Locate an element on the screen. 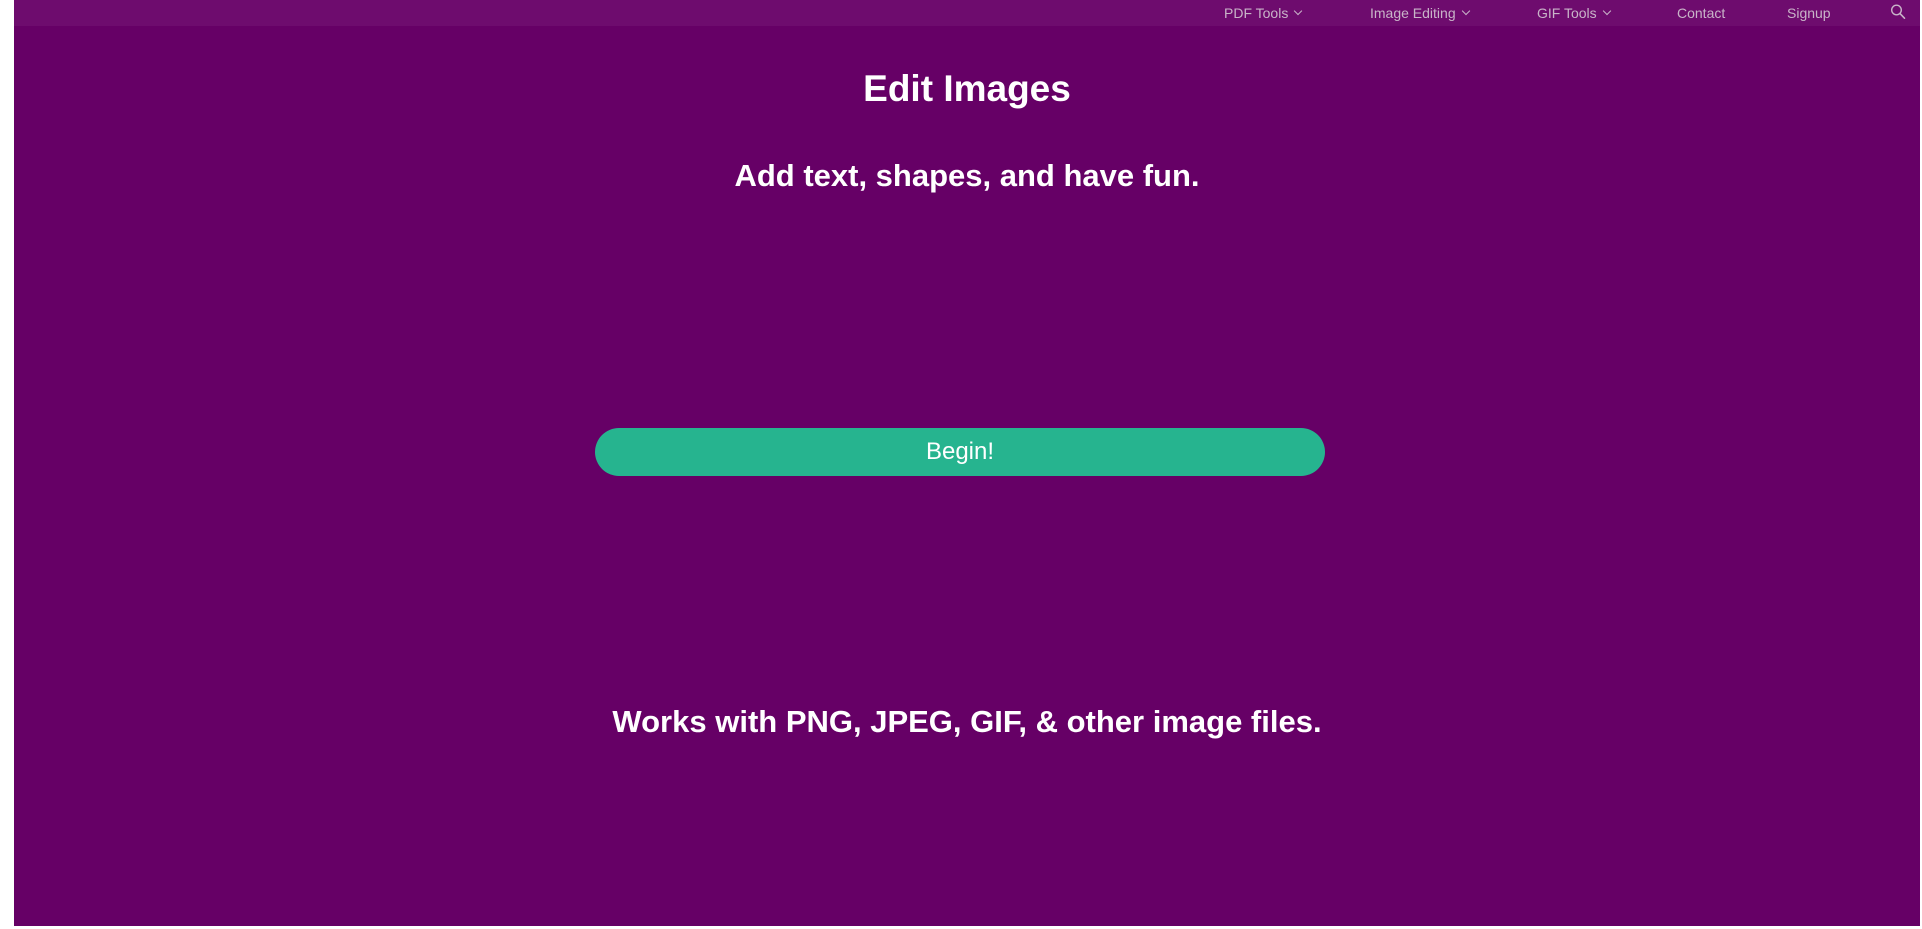 The image size is (1922, 929). page-subtitle: Add text, shapes, and have fun. is located at coordinates (967, 175).